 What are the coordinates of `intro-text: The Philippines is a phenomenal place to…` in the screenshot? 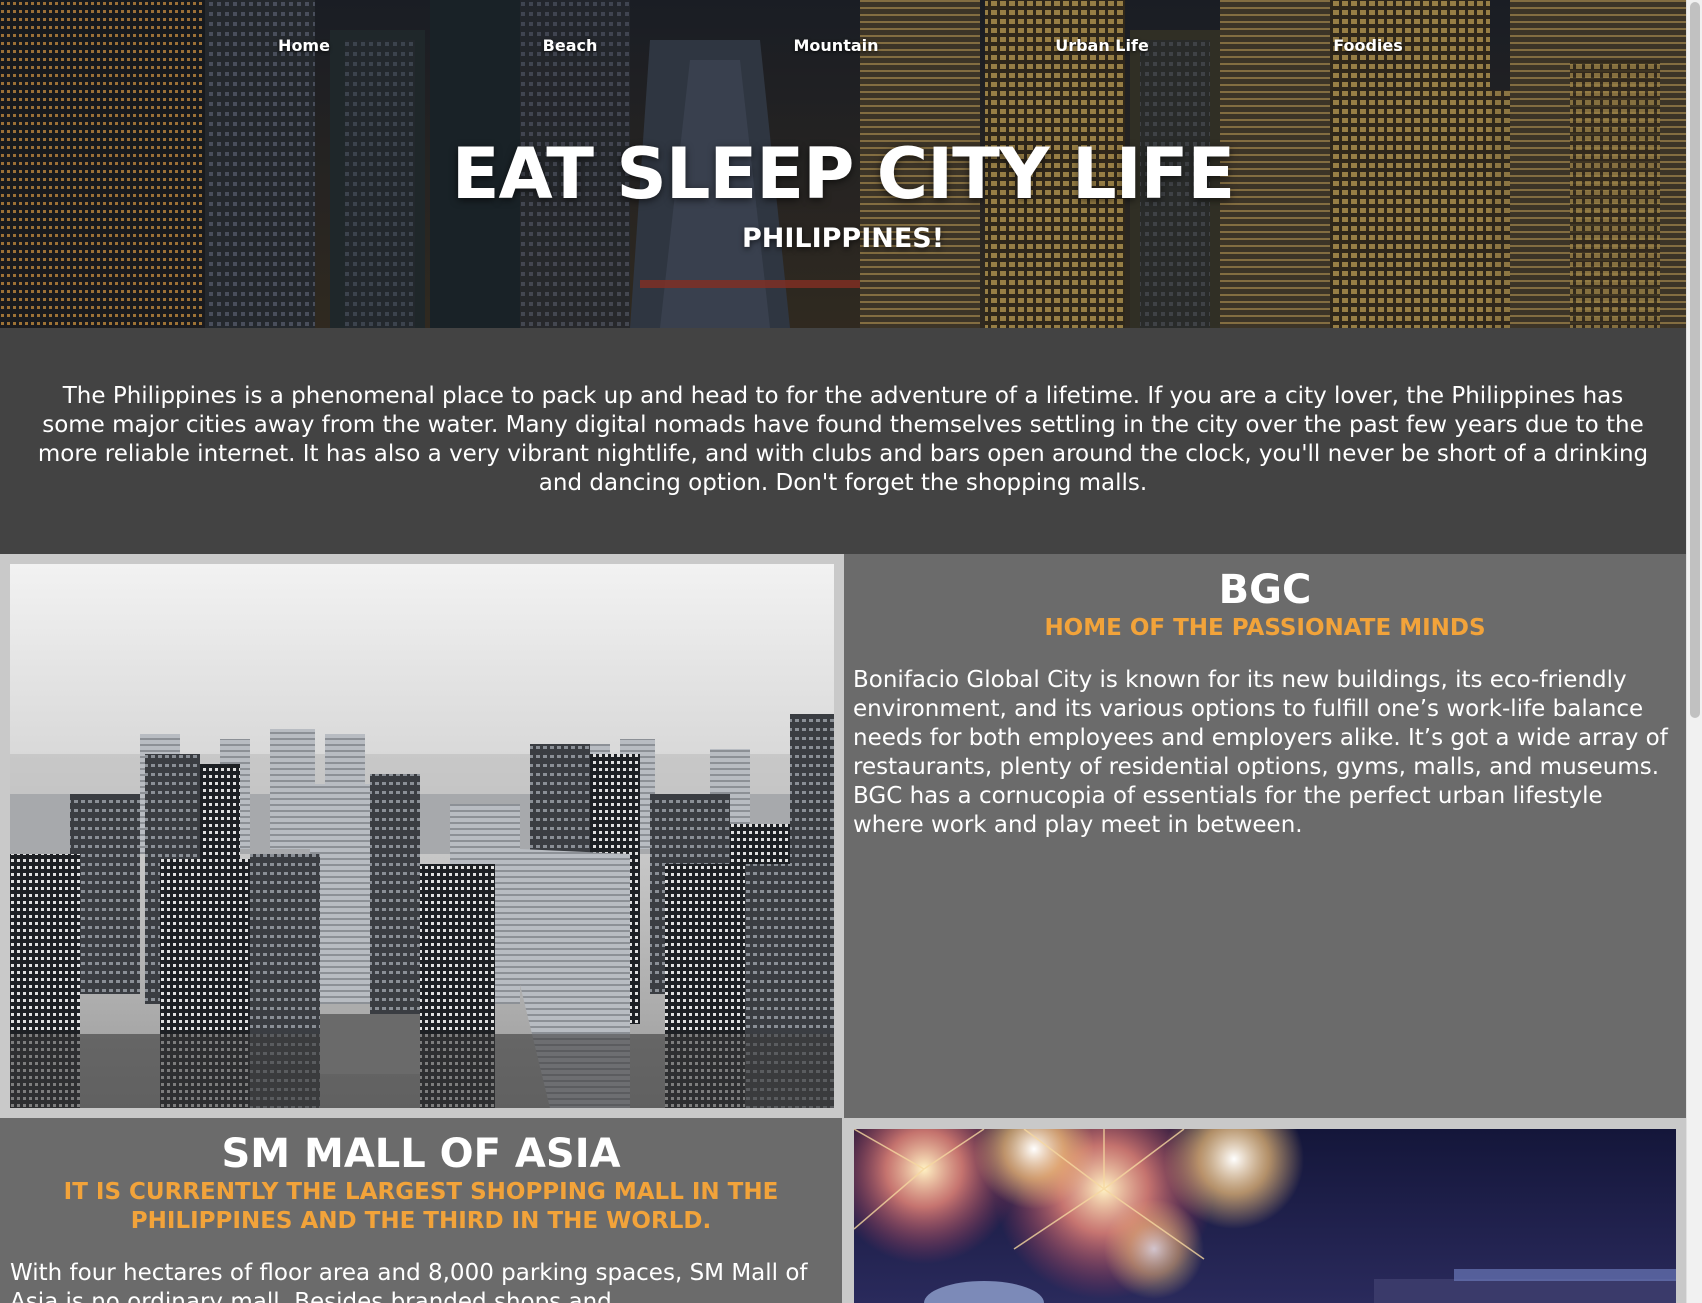 It's located at (843, 439).